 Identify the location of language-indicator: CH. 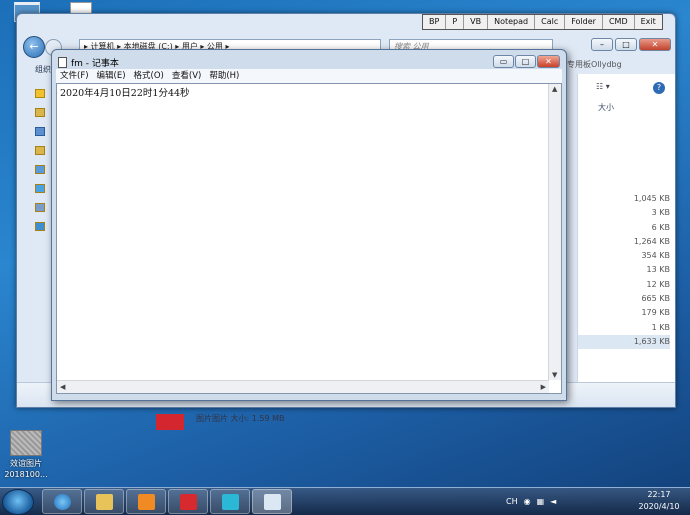
(512, 501).